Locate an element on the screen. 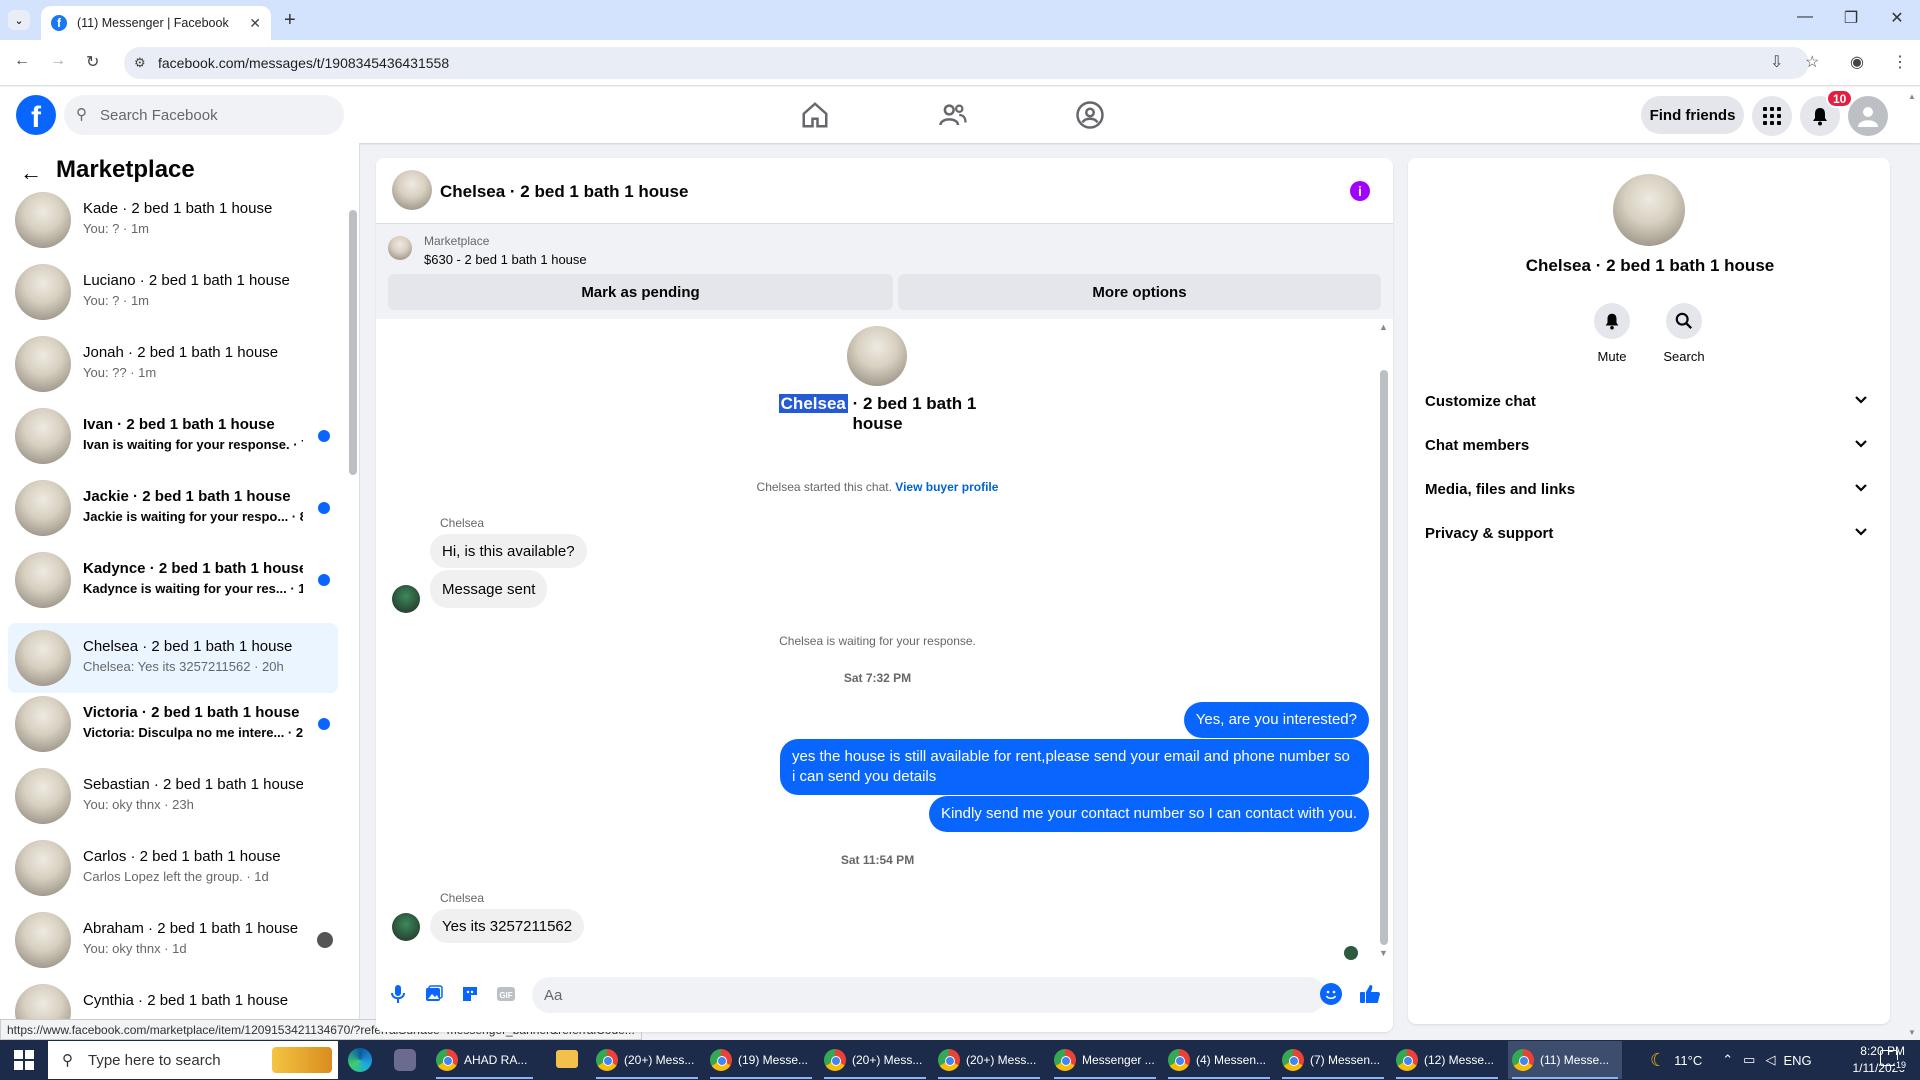  facebook-search-input: ⚲ Search Facebook is located at coordinates (204, 115).